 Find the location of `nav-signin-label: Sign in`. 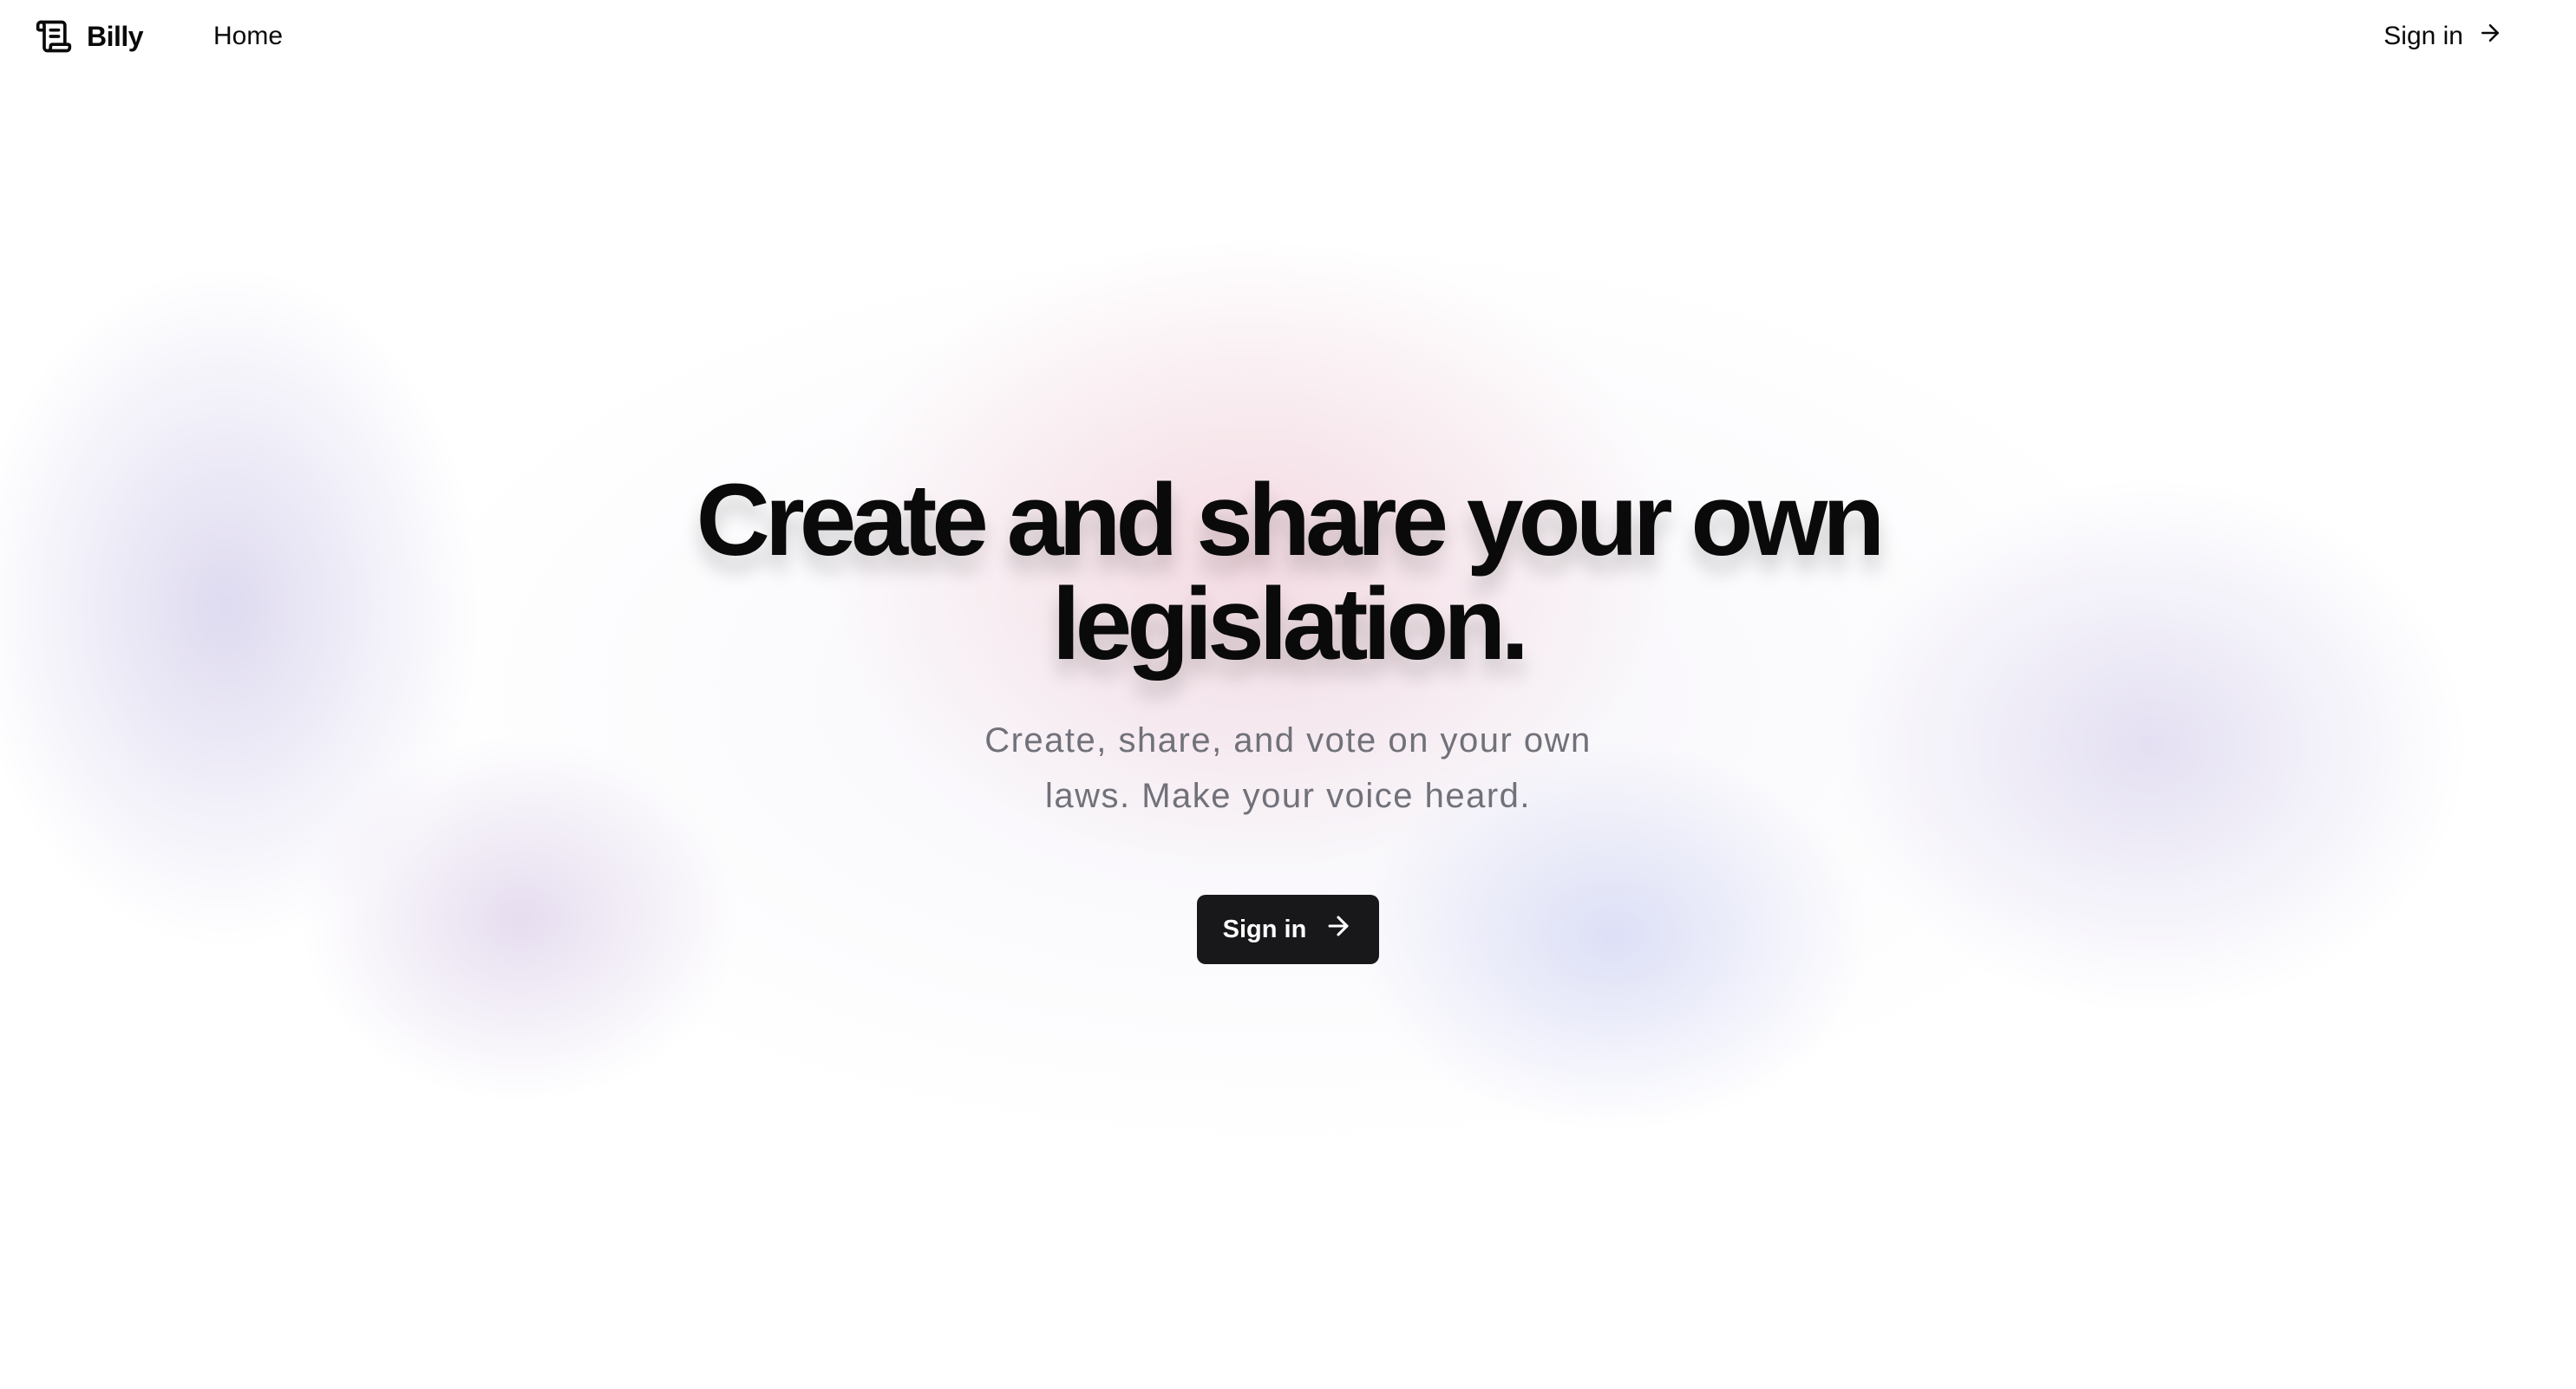

nav-signin-label: Sign in is located at coordinates (2423, 36).